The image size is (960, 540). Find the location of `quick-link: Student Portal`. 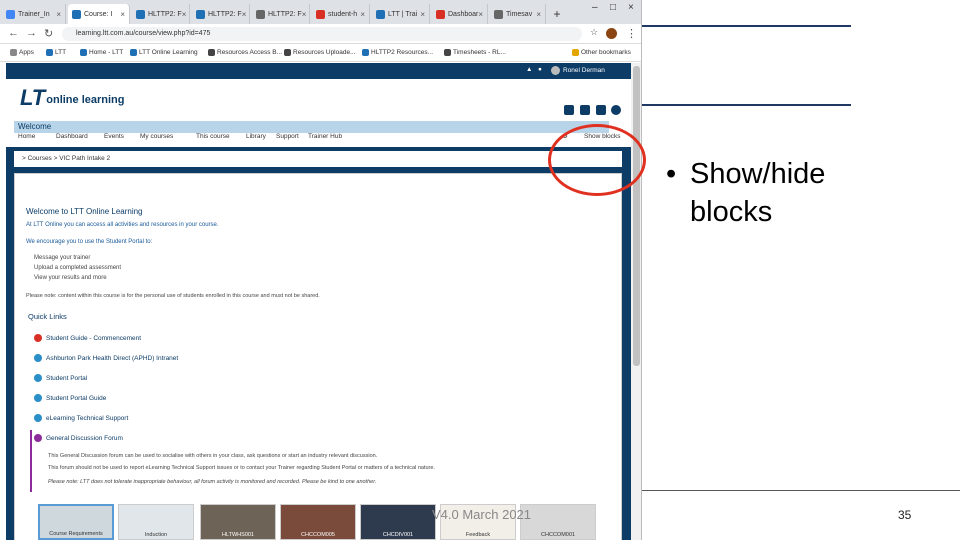

quick-link: Student Portal is located at coordinates (60, 378).